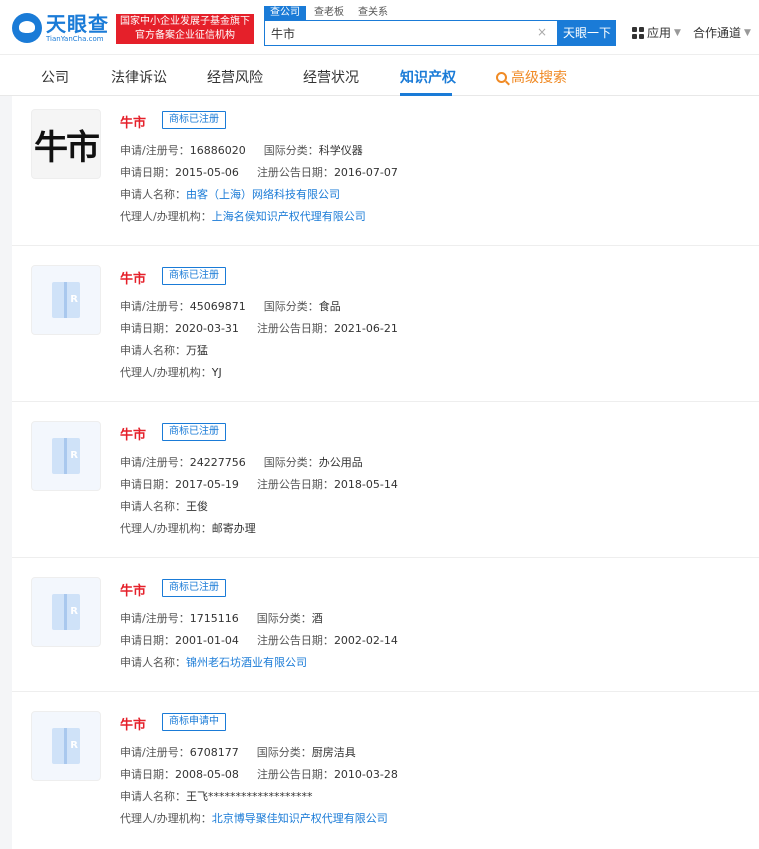 This screenshot has height=849, width=759. I want to click on reg-row: 申请/注册号：1715116 国际分类：酒, so click(221, 618).